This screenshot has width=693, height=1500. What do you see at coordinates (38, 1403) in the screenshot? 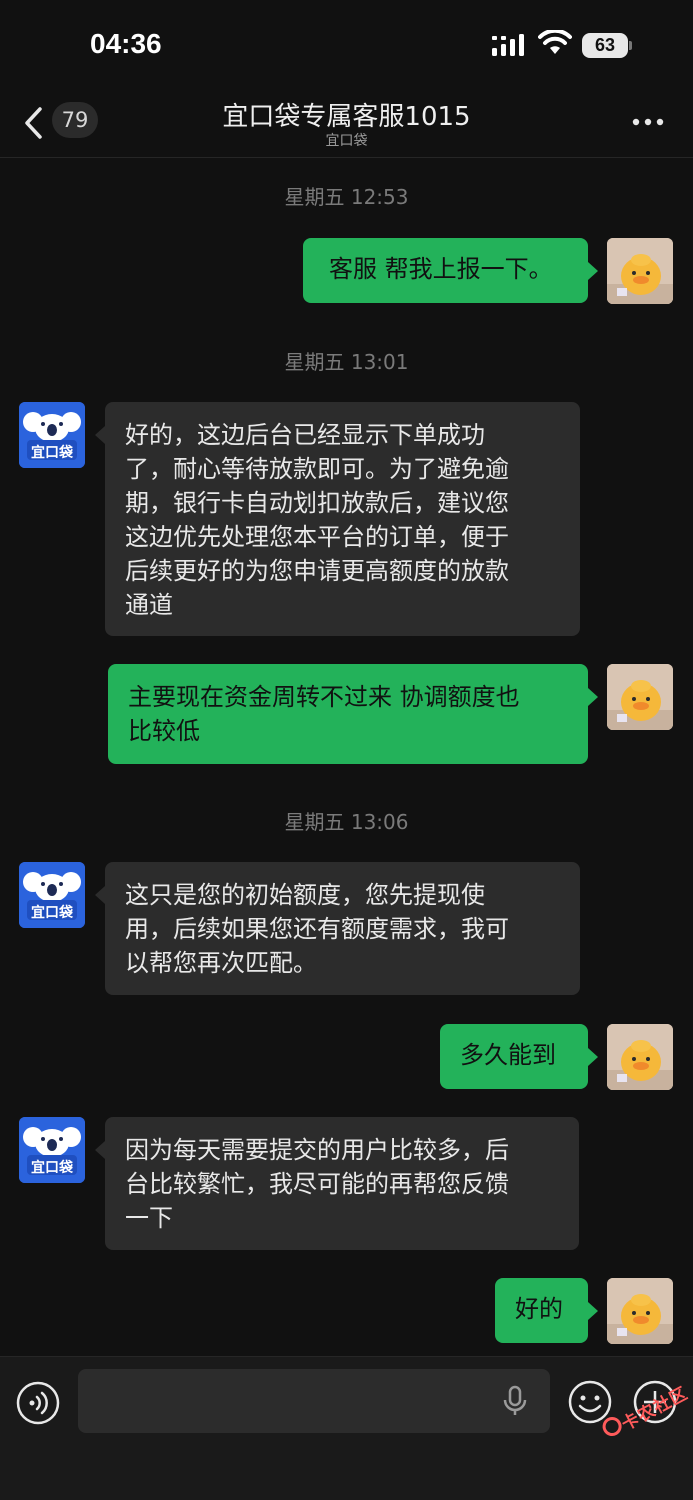
I see `voice-icon` at bounding box center [38, 1403].